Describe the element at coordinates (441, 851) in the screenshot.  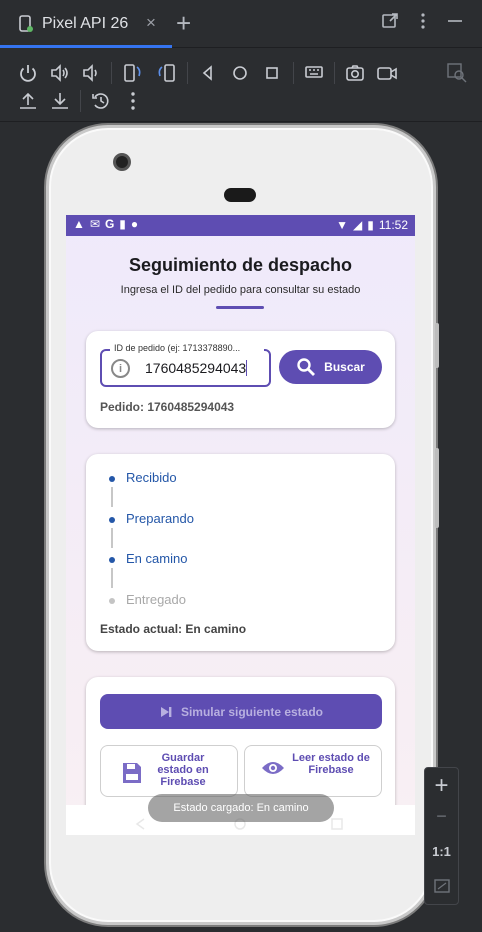
I see `zoom-actual-size: 1:1` at that location.